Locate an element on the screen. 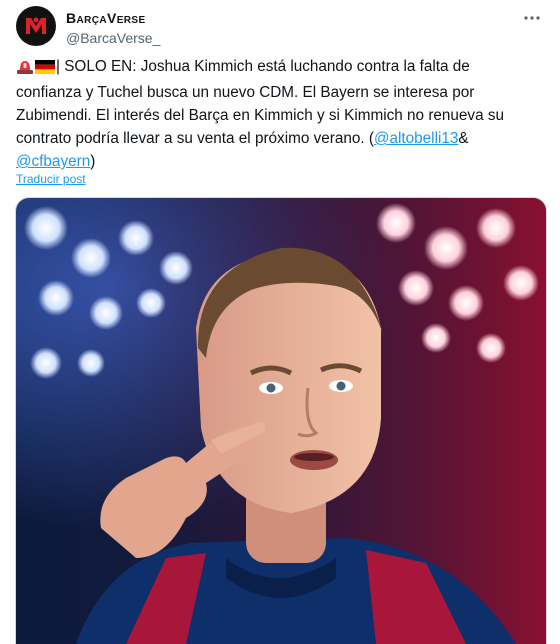 The image size is (560, 644). more-dots-icon is located at coordinates (532, 18).